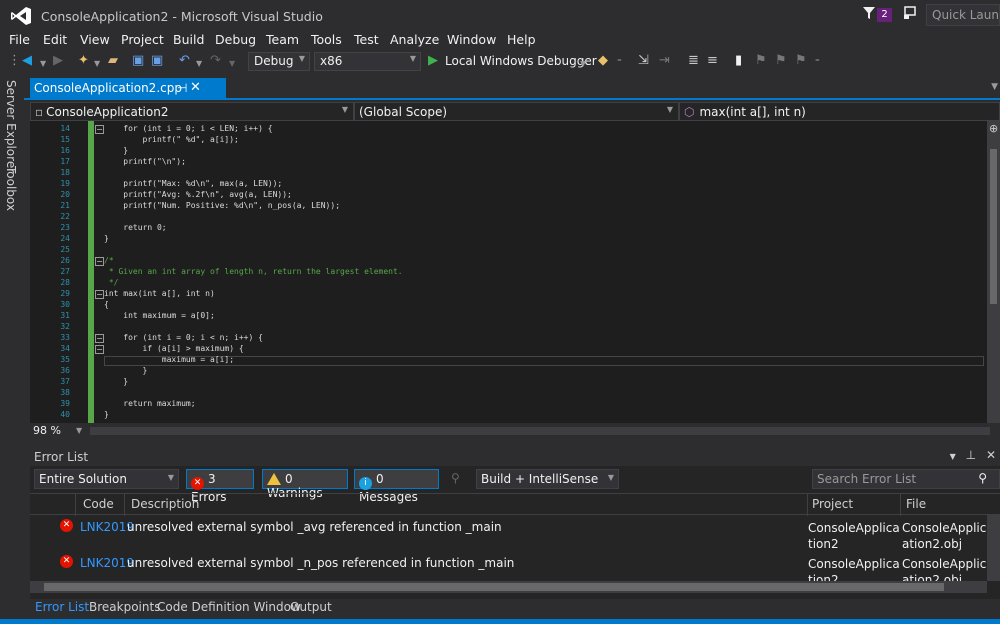 The height and width of the screenshot is (624, 1000). What do you see at coordinates (47, 430) in the screenshot?
I see `zoom-level: 98 %` at bounding box center [47, 430].